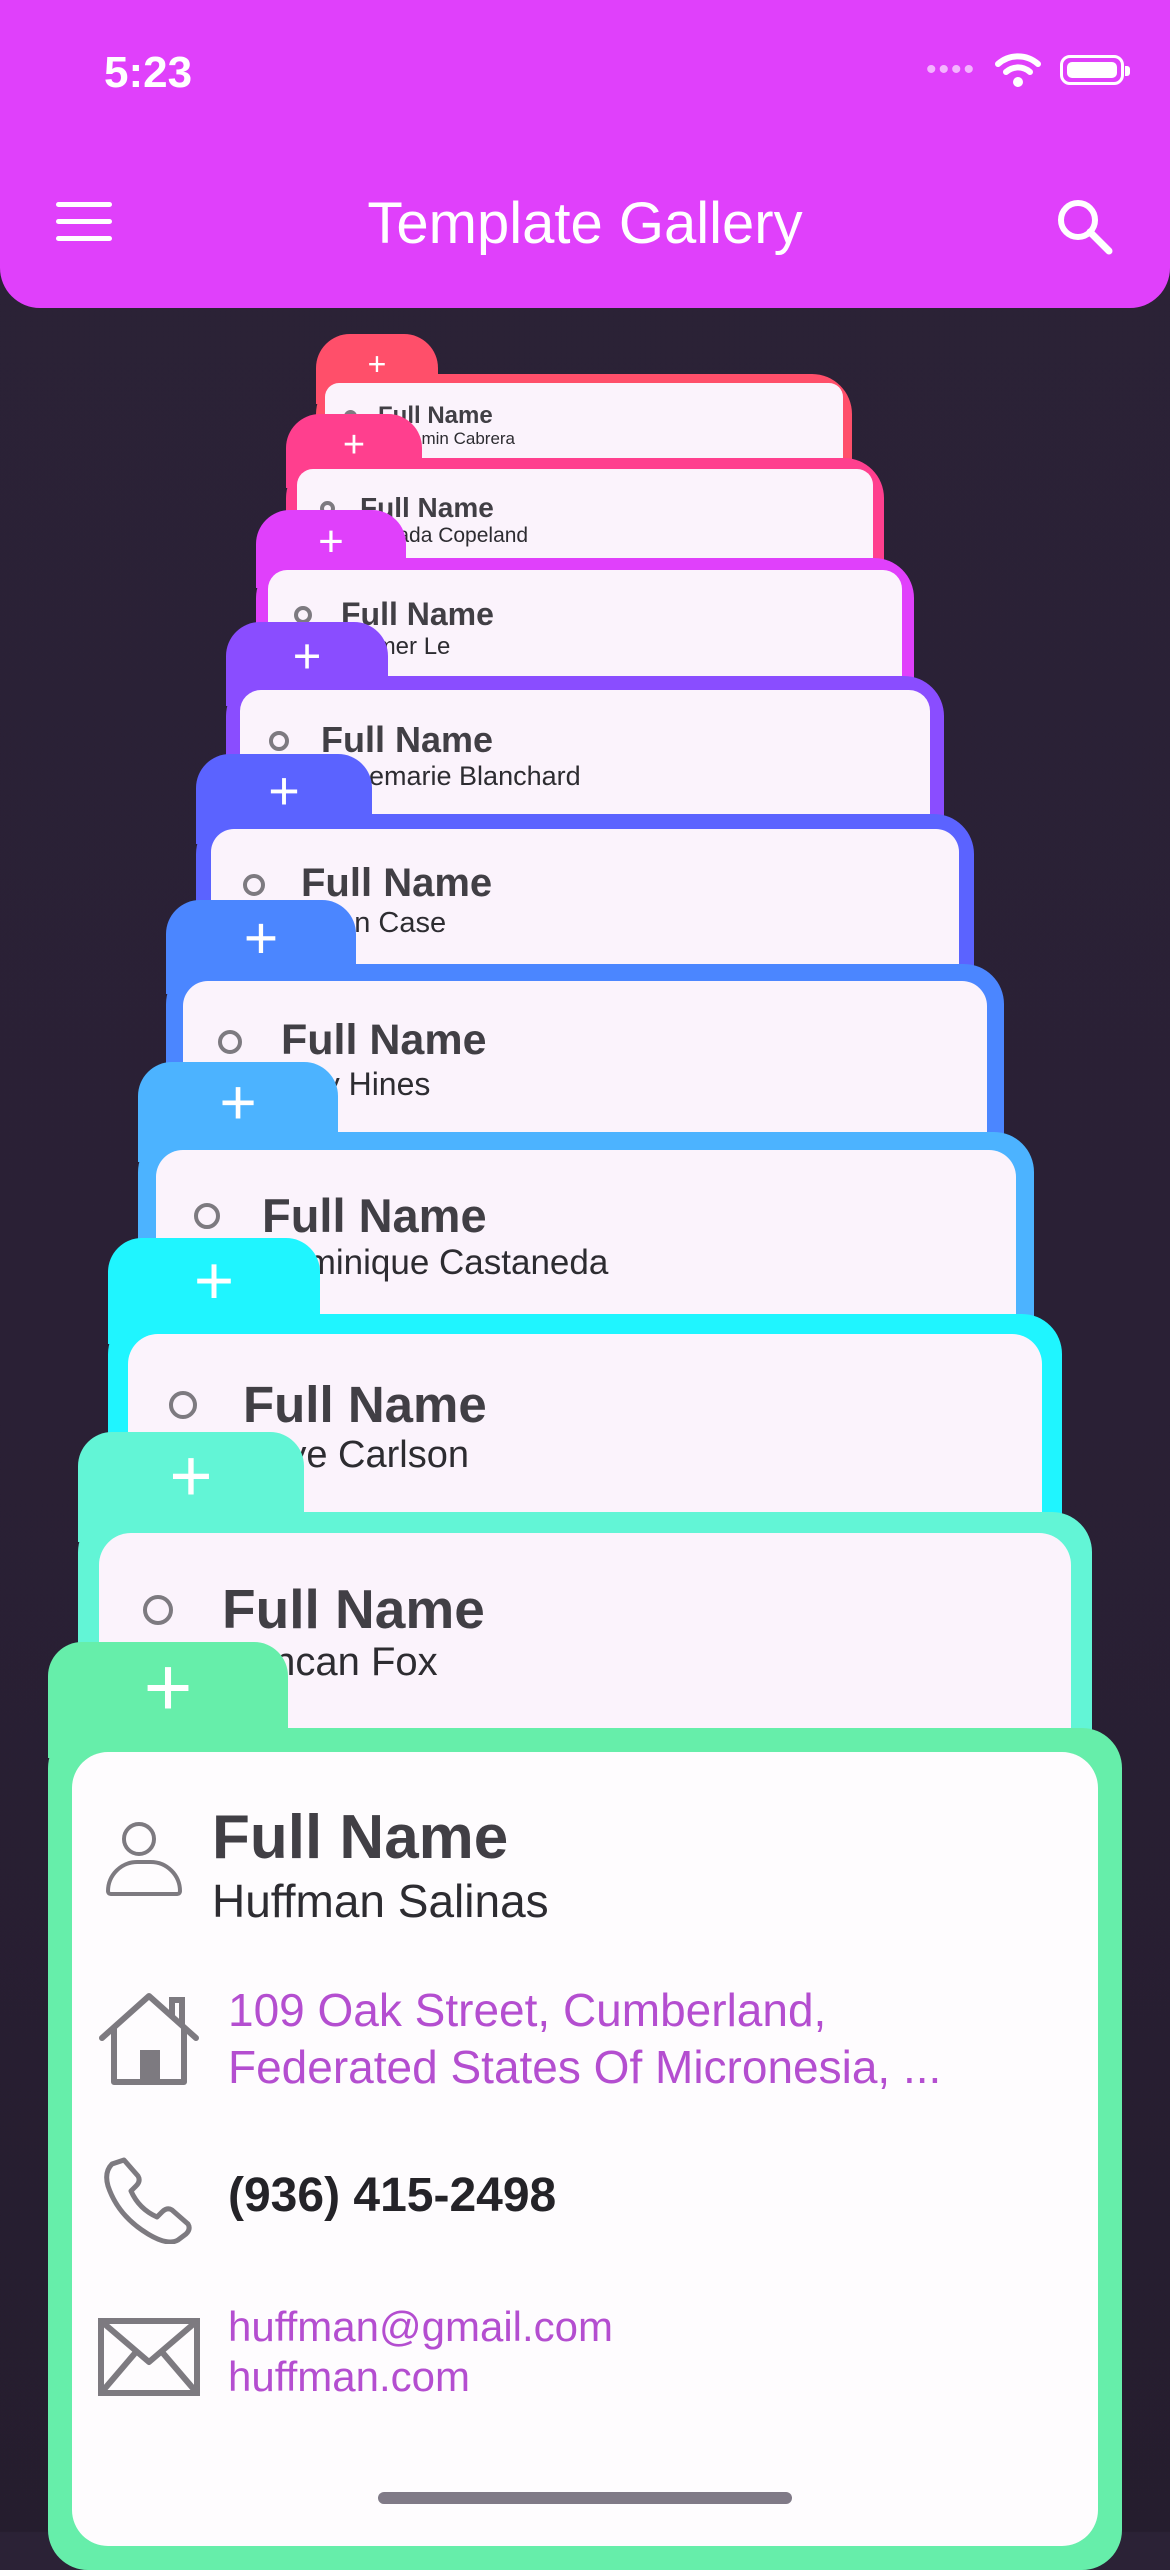 This screenshot has height=2570, width=1170. I want to click on phone-number: (936) 415-2498, so click(392, 2195).